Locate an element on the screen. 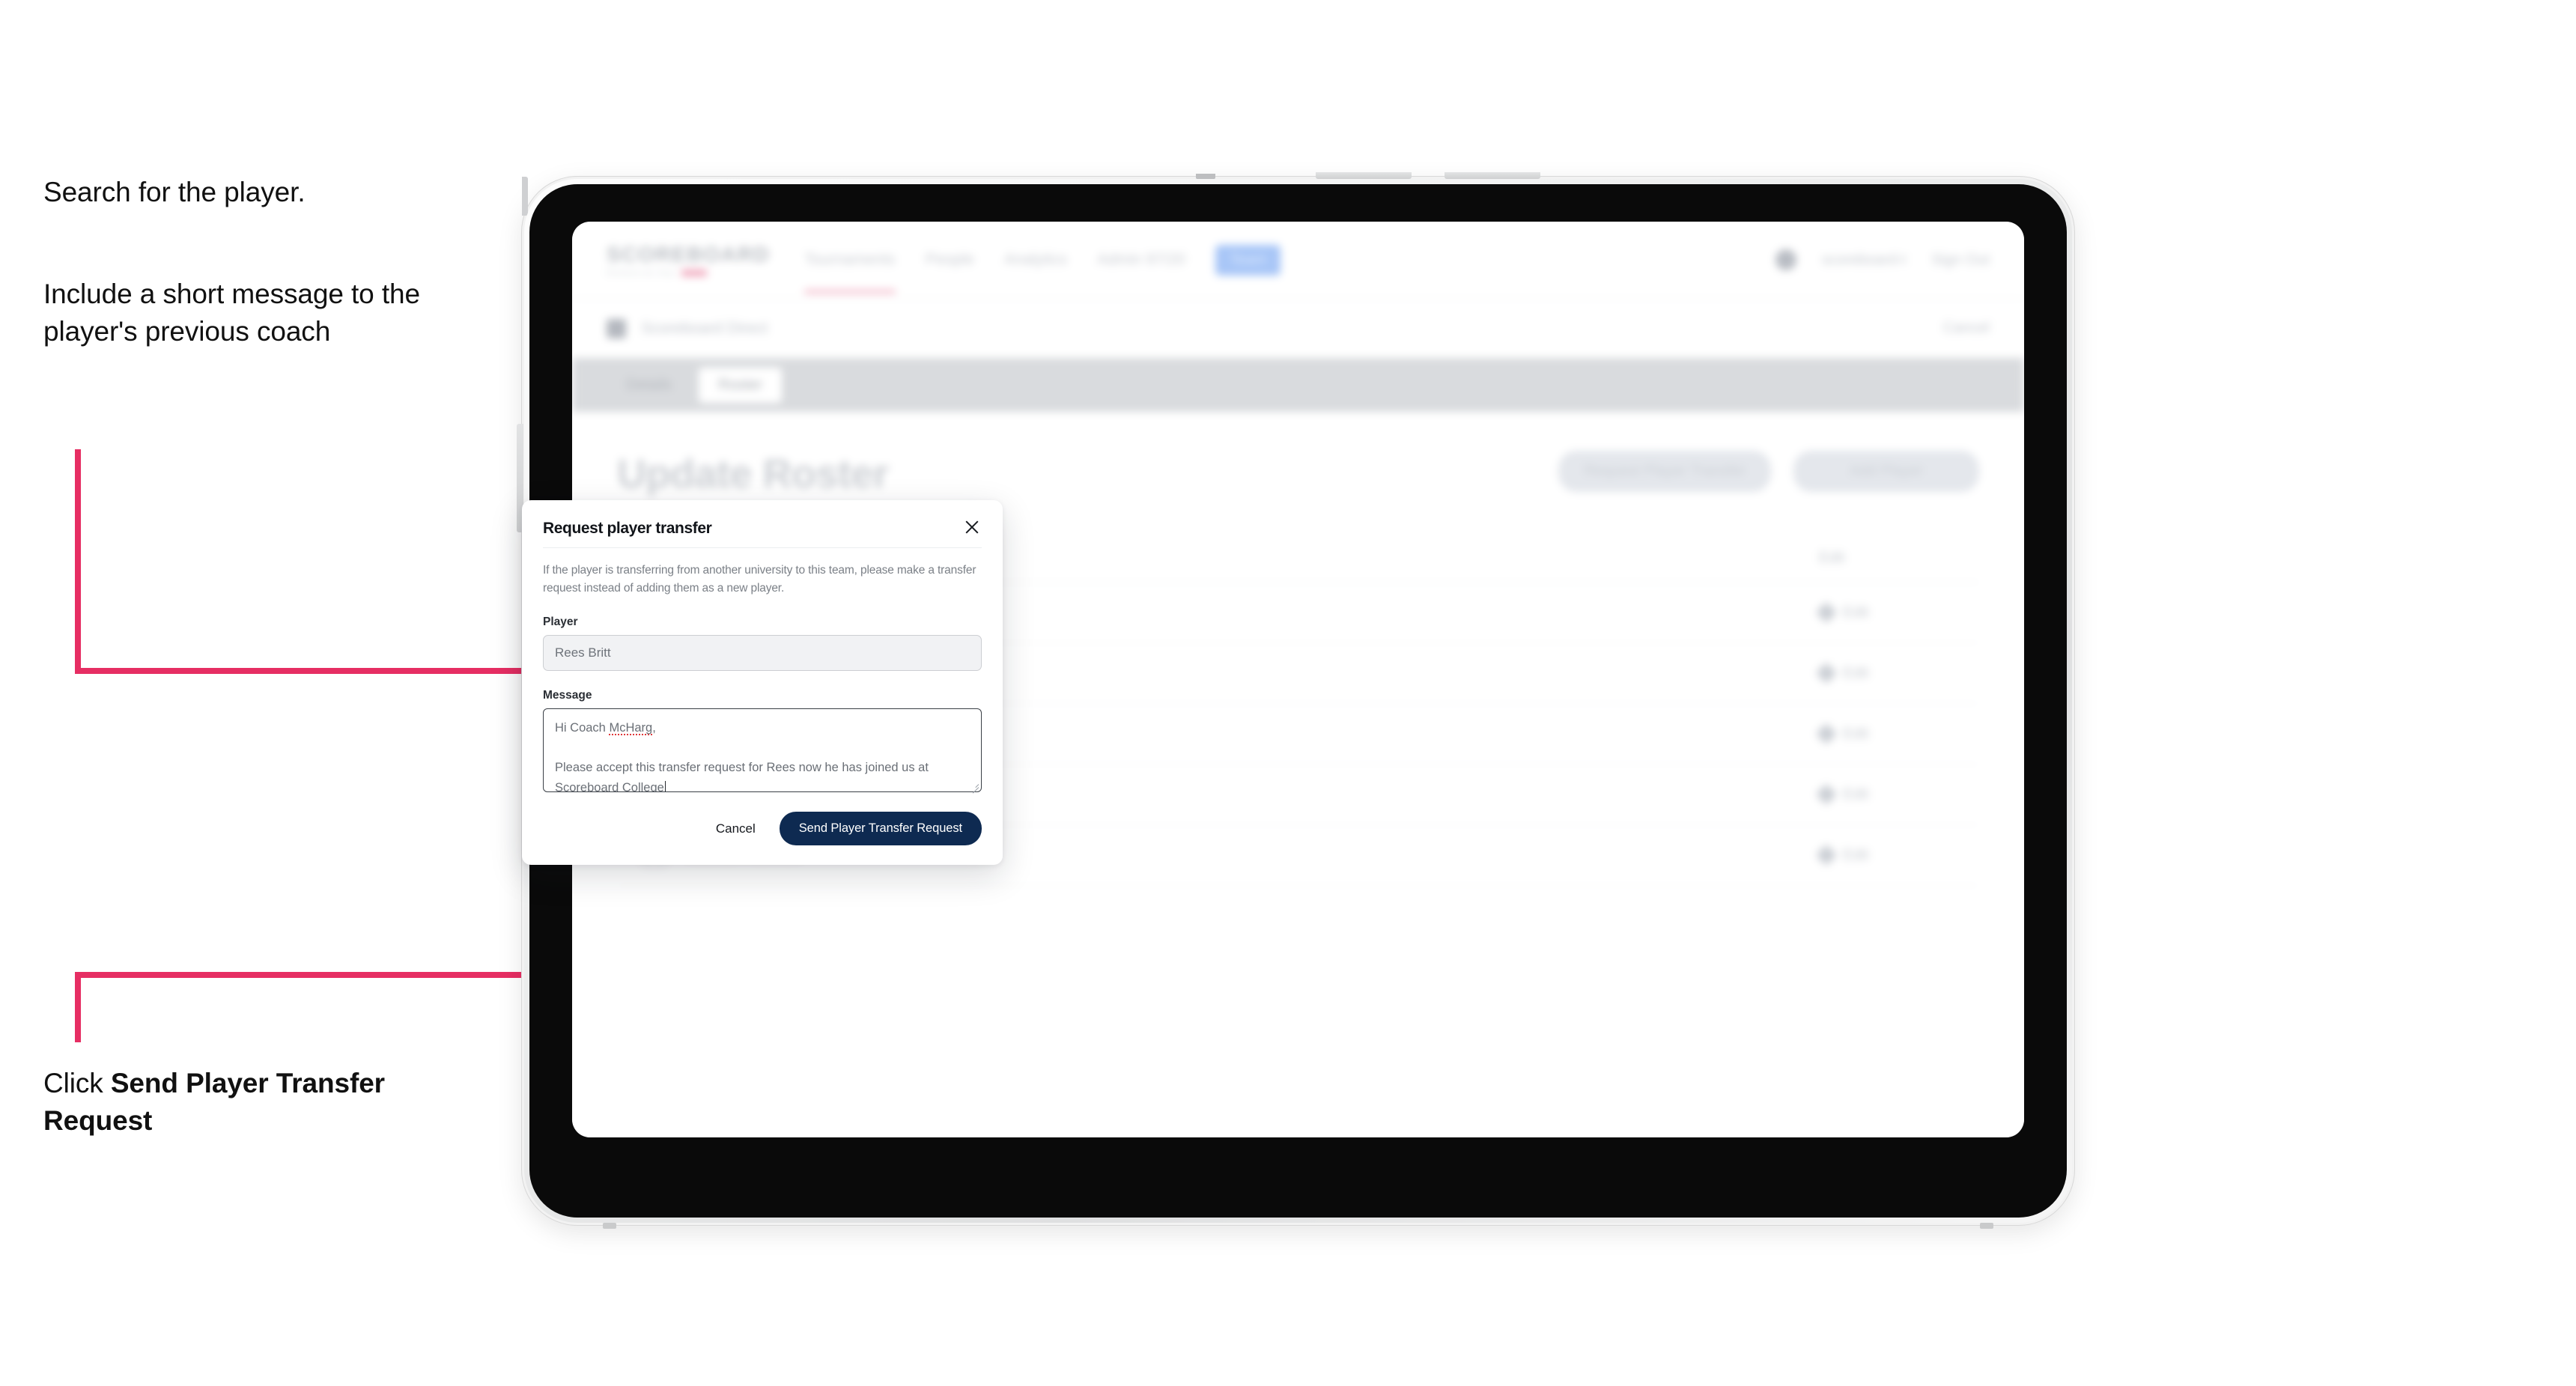 The image size is (2576, 1386). annotation-click-send: Click Send Player Transfer Request is located at coordinates (223, 1103).